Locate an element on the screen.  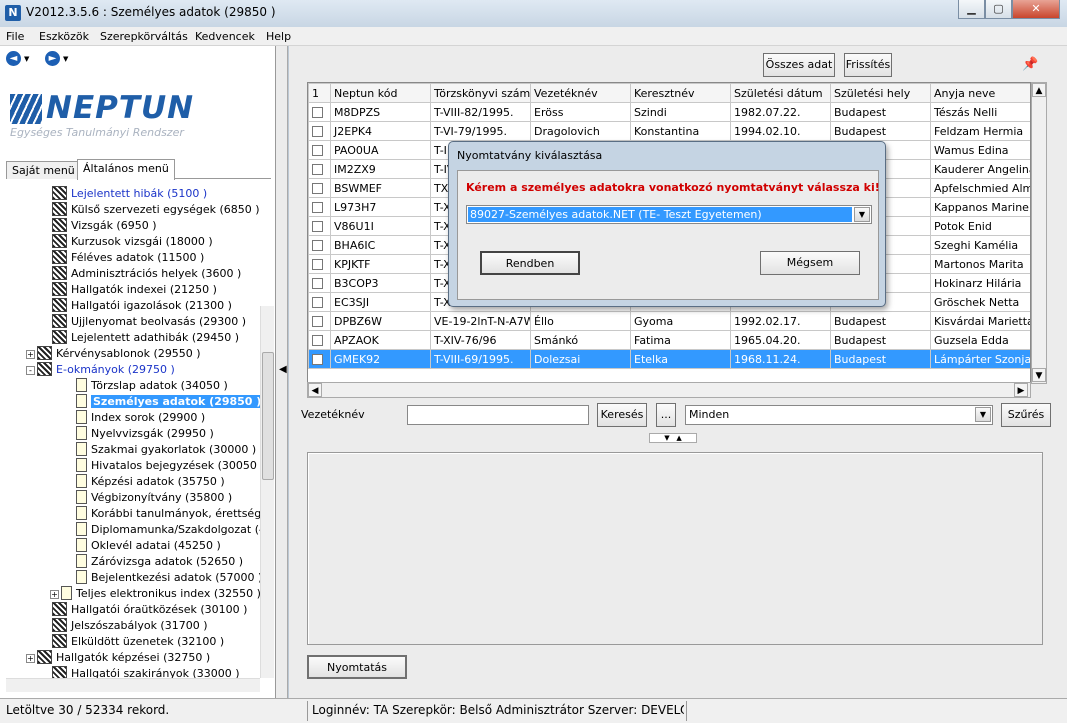
scroll-left-icon: ◀ is located at coordinates (315, 390).